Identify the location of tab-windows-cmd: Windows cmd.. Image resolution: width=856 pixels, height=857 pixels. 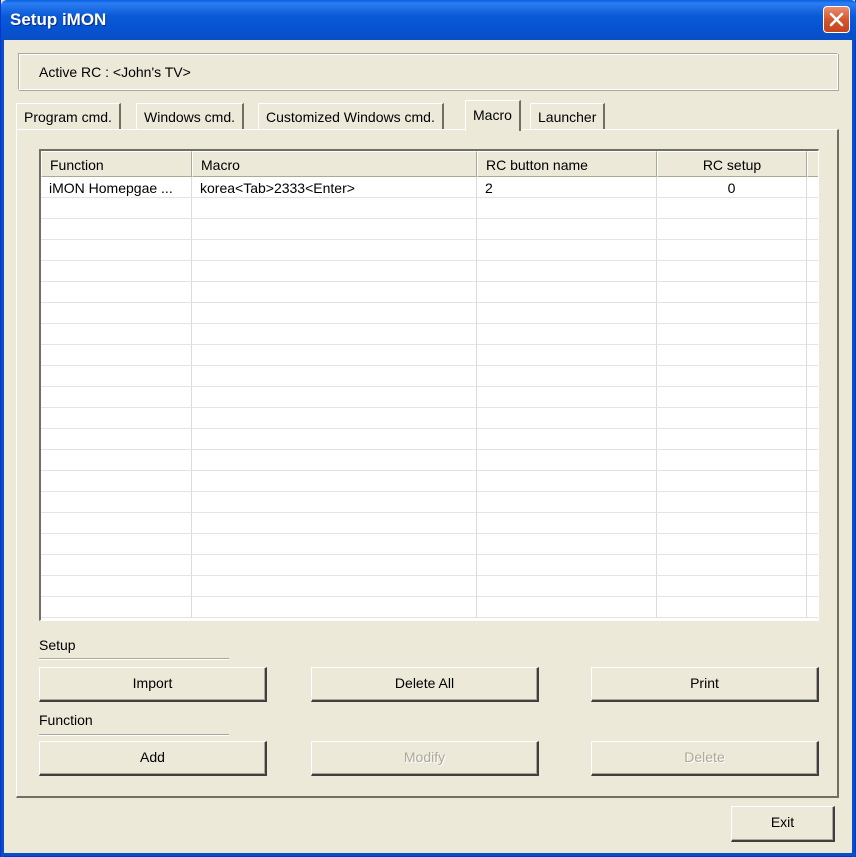
(190, 116).